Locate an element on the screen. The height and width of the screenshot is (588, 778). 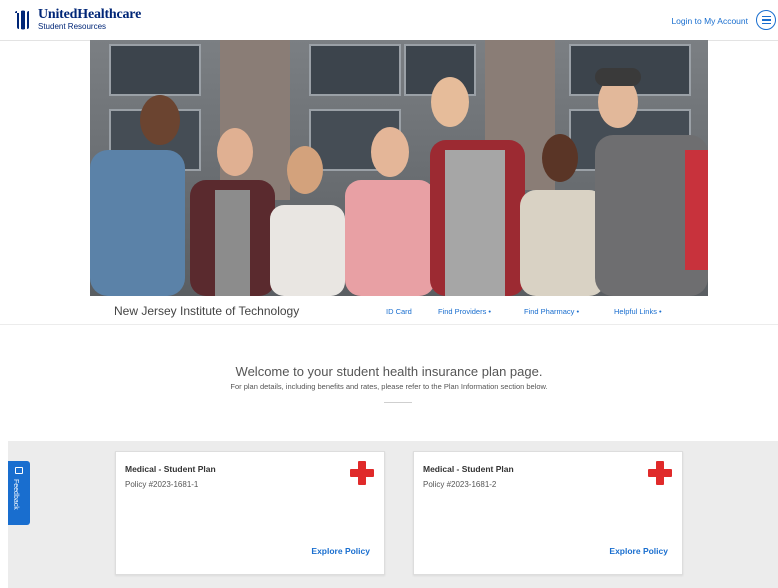
nav-link-find-pharmacy: Find Pharmacy • is located at coordinates (551, 311).